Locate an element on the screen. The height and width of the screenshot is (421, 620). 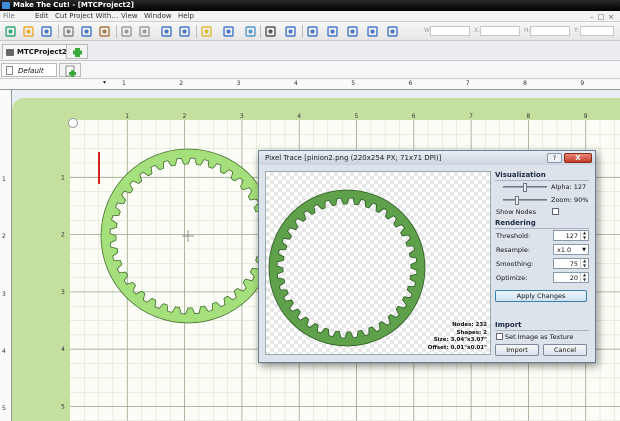
main-toolbar: W: X: H: Y: is located at coordinates (310, 31).